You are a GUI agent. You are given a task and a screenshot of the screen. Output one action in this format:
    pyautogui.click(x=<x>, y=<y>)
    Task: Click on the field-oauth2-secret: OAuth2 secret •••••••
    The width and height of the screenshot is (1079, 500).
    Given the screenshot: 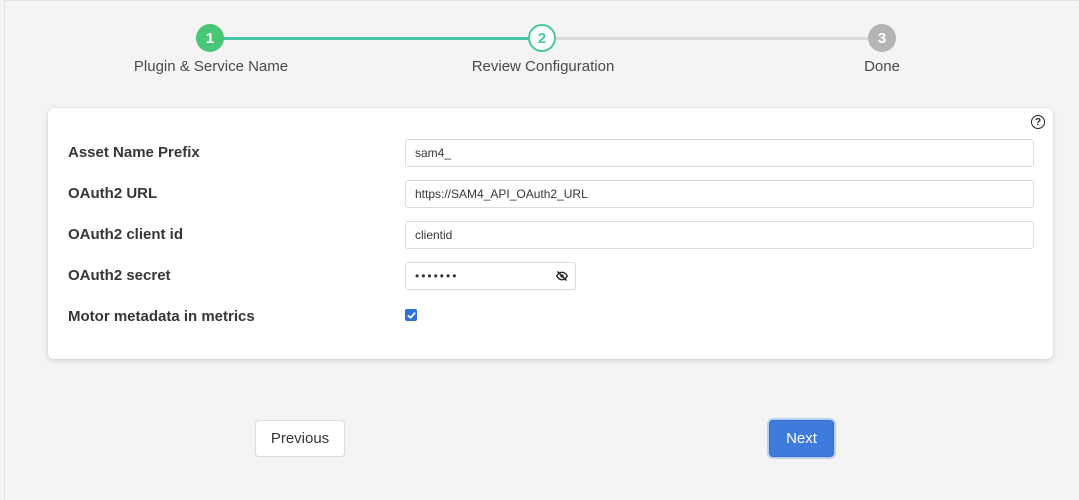 What is the action you would take?
    pyautogui.click(x=551, y=277)
    